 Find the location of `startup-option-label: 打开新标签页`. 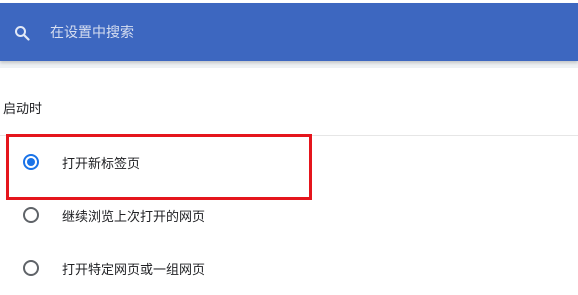

startup-option-label: 打开新标签页 is located at coordinates (101, 164).